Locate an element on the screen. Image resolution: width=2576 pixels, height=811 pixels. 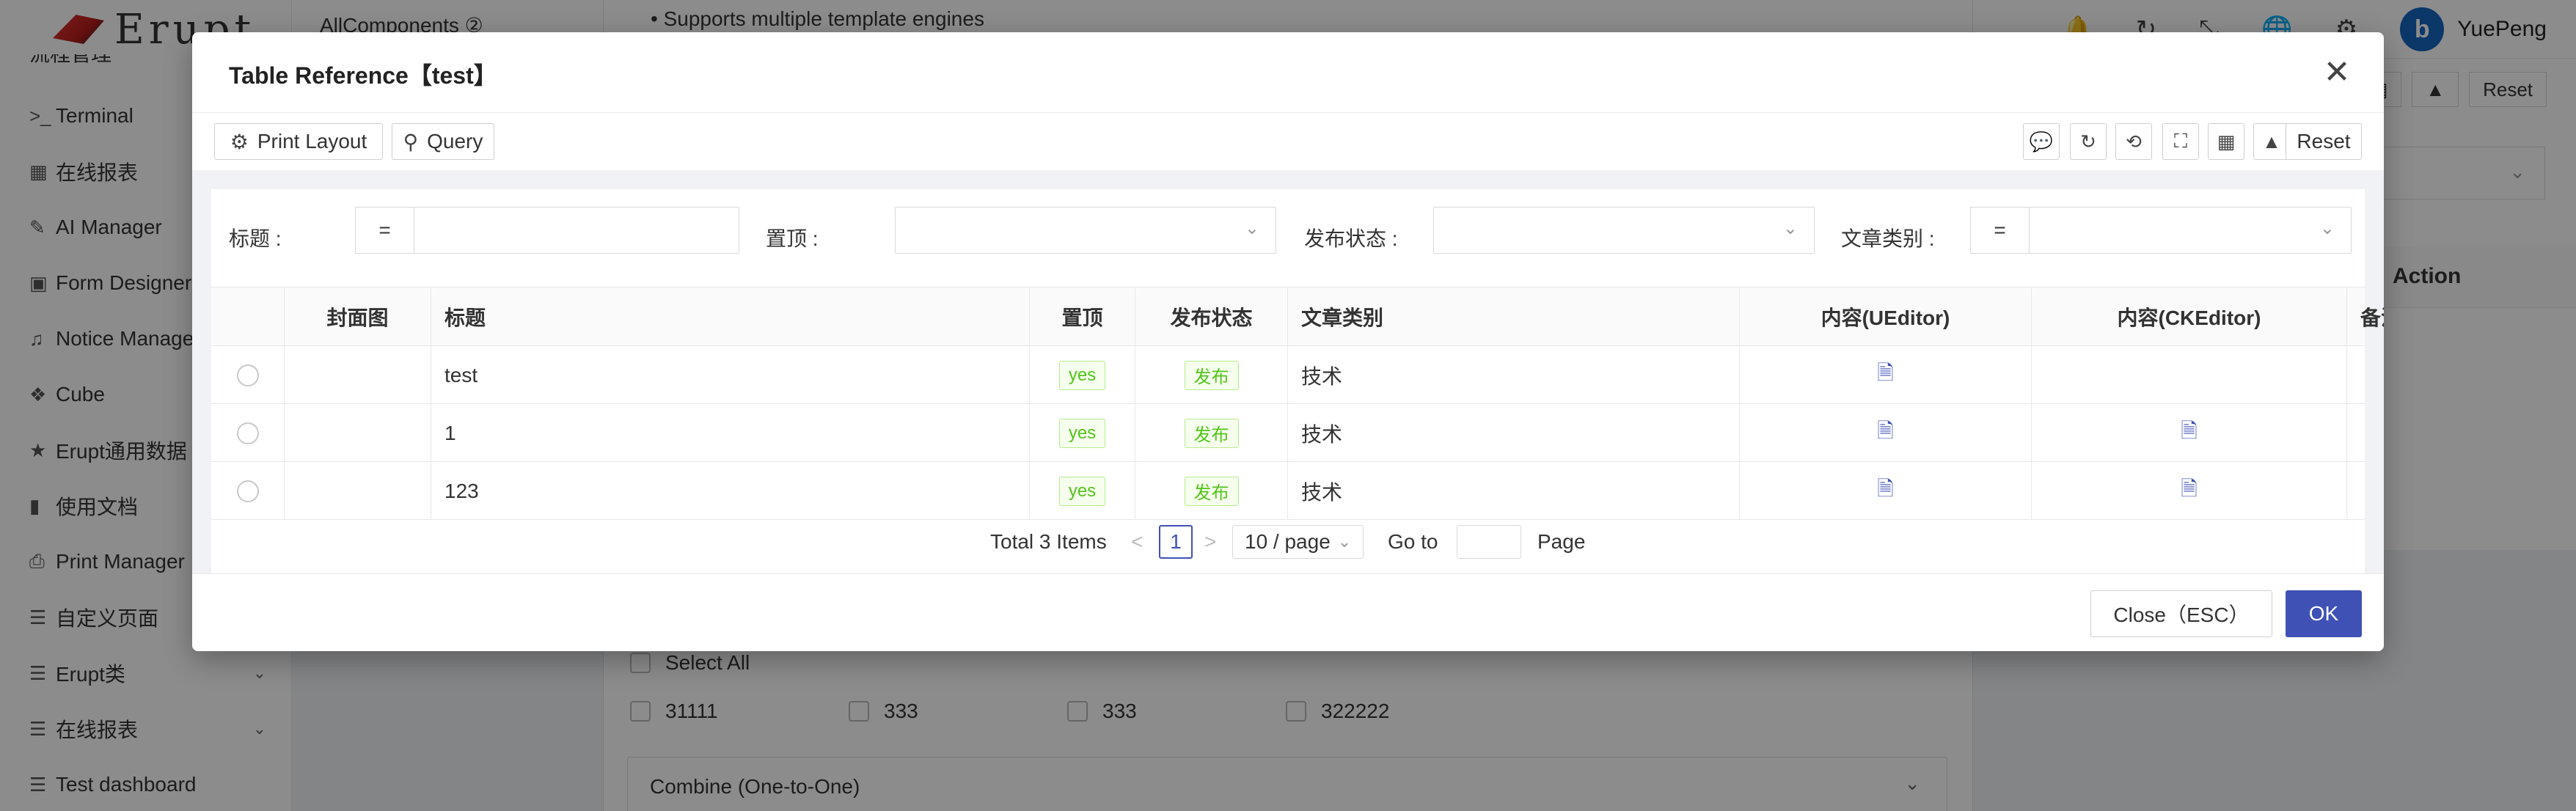
goto-page-input is located at coordinates (1489, 542).